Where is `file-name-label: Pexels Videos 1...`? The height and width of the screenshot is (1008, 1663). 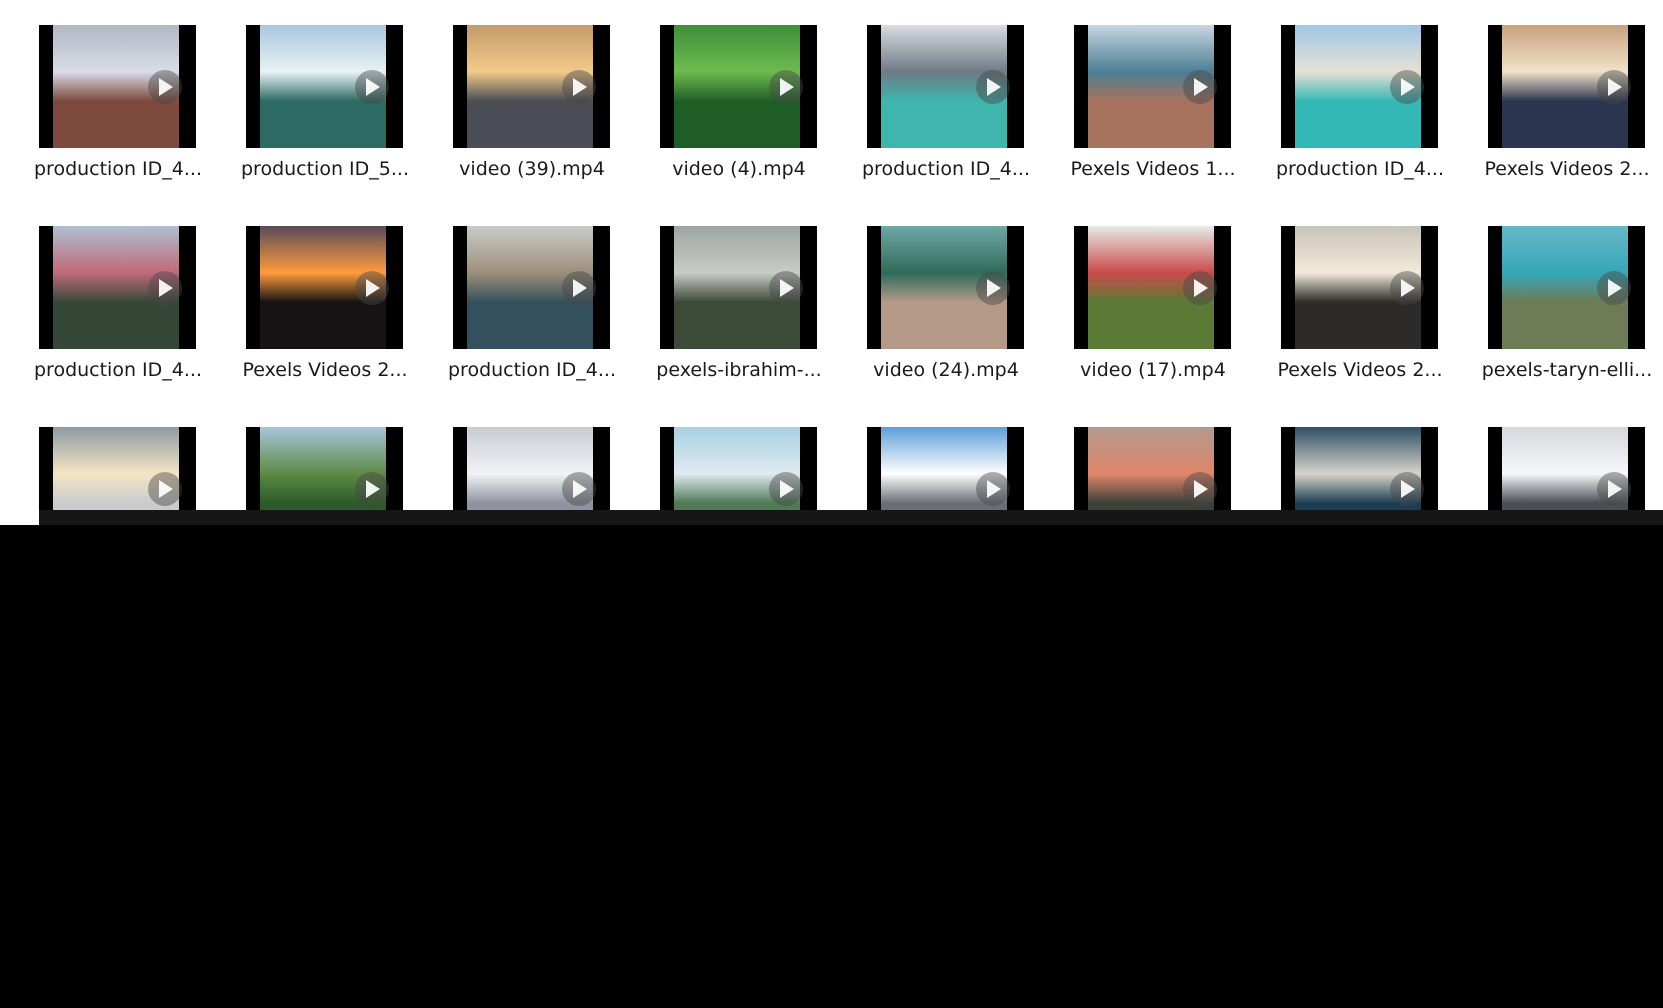
file-name-label: Pexels Videos 1... is located at coordinates (1153, 169).